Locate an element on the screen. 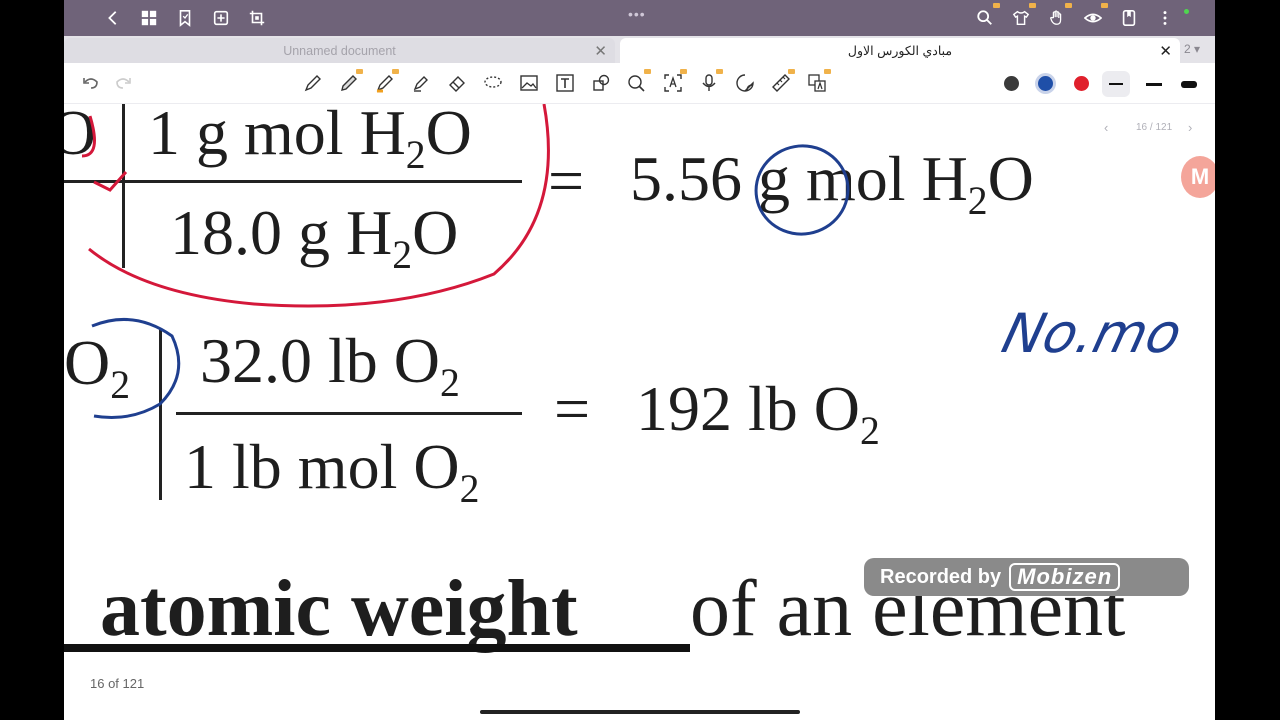 The height and width of the screenshot is (720, 1280). translate-icon is located at coordinates (818, 81).